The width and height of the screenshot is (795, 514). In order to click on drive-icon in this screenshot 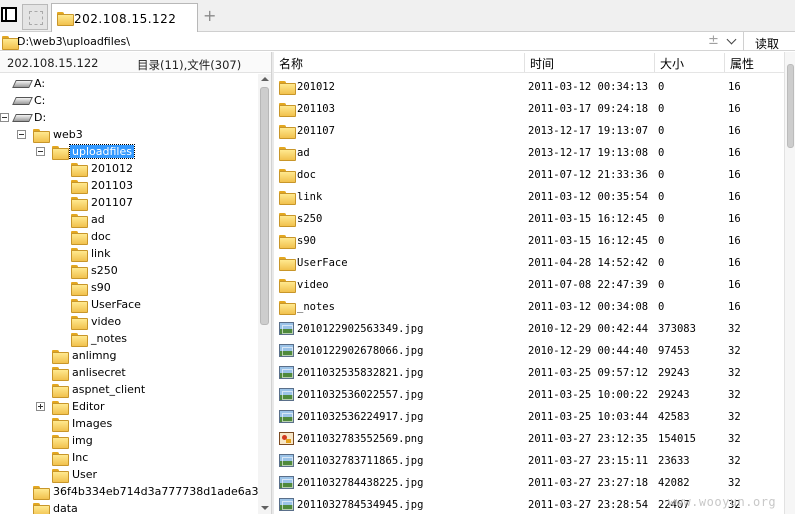, I will do `click(22, 100)`.